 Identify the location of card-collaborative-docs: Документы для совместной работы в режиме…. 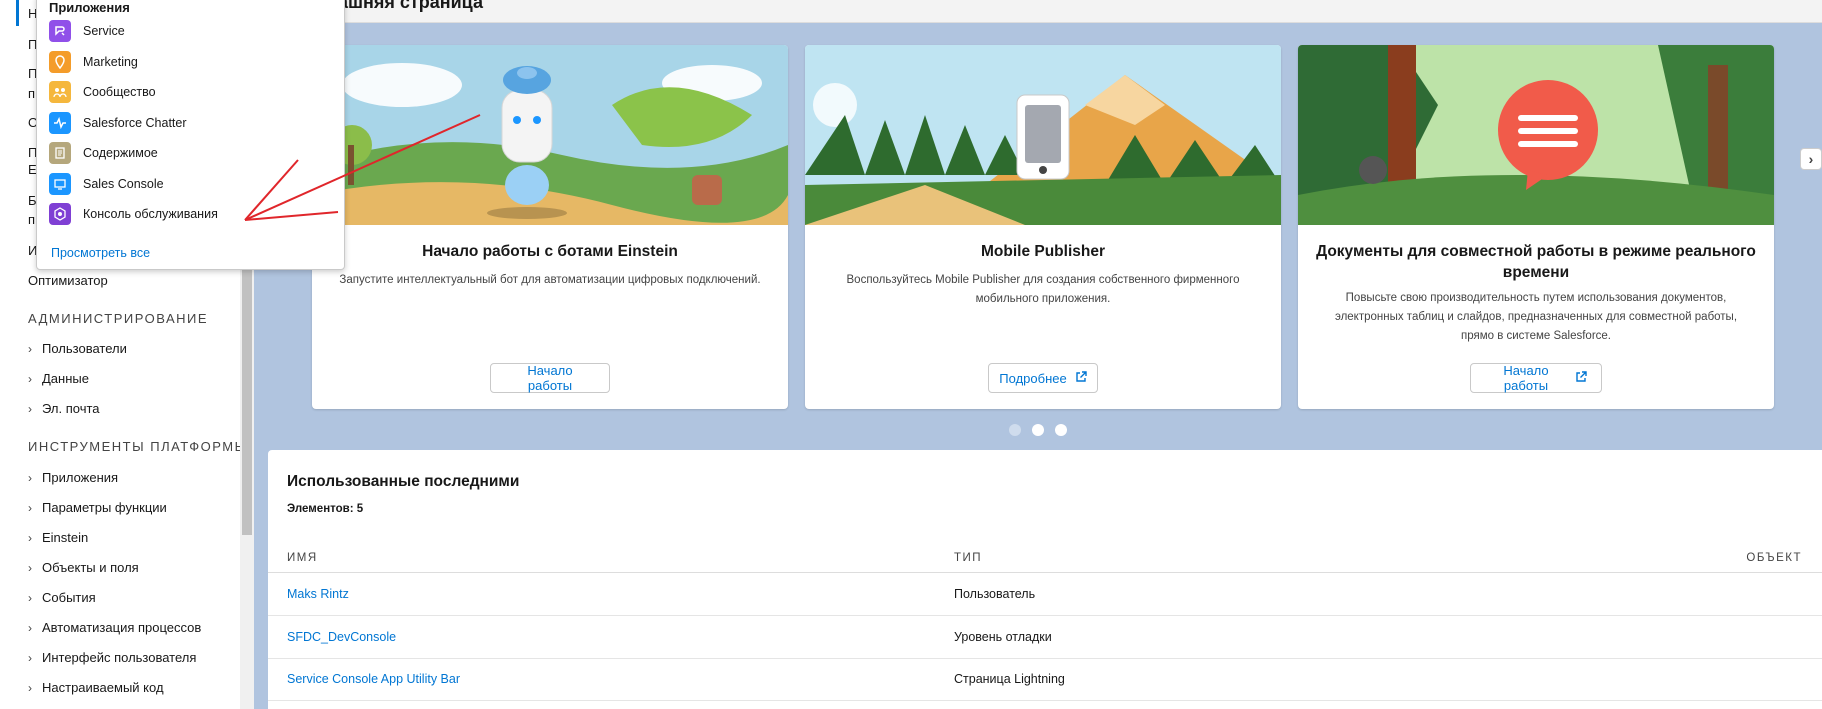
(1536, 227).